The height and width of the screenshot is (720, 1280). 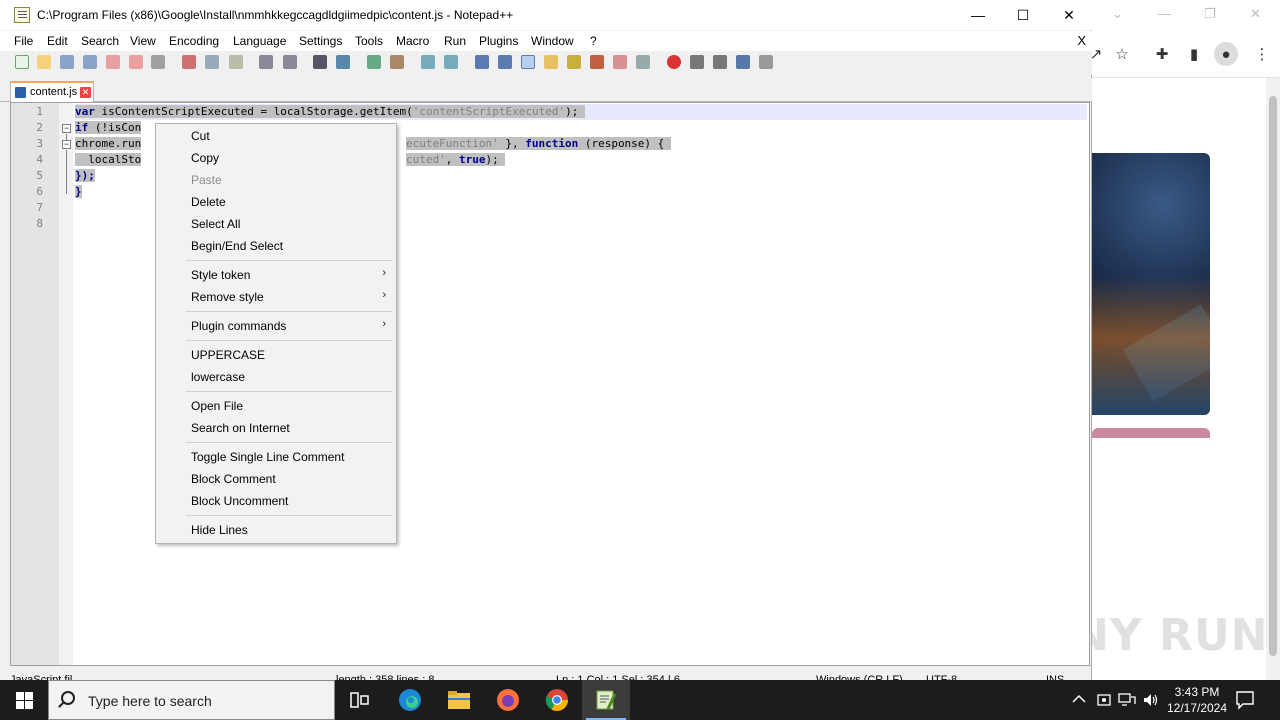 I want to click on menu-item-select-all: Select All, so click(x=215, y=224).